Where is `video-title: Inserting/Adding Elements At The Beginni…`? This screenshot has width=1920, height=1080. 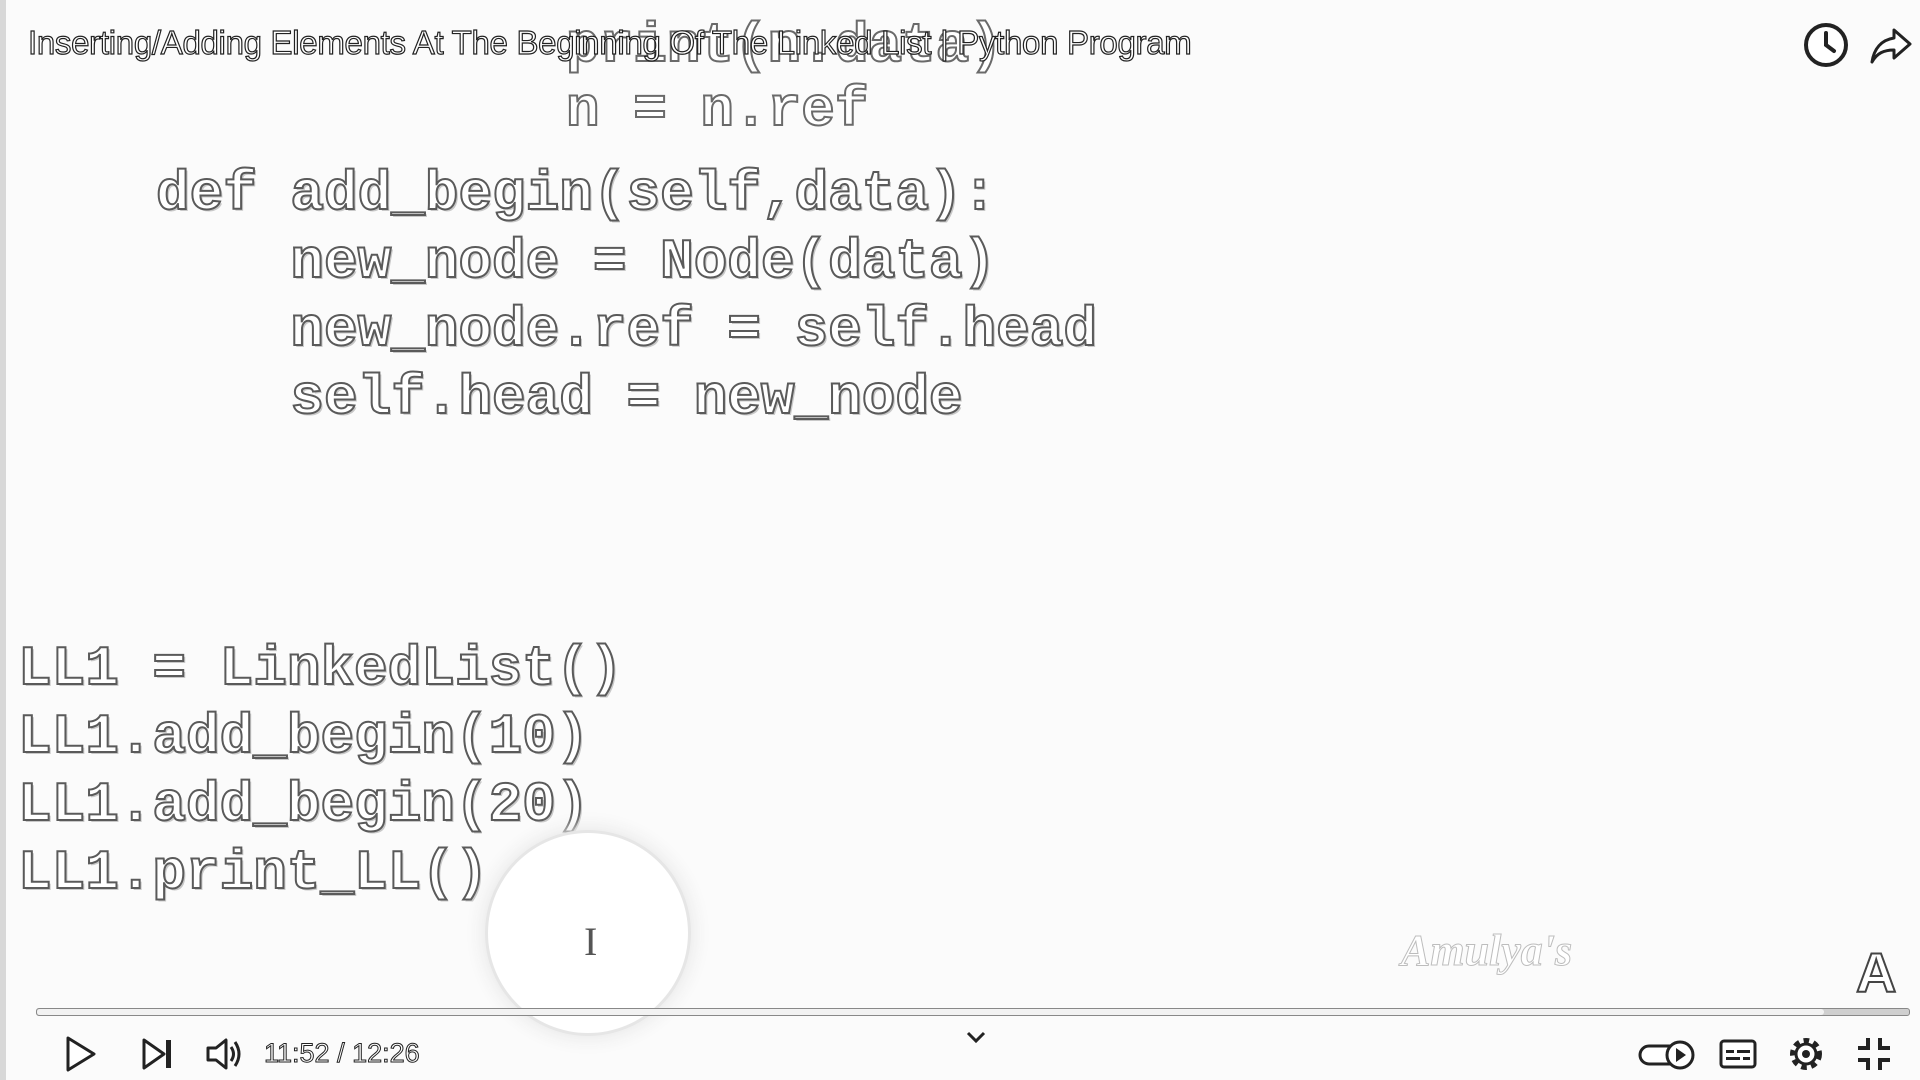
video-title: Inserting/Adding Elements At The Beginni… is located at coordinates (609, 42).